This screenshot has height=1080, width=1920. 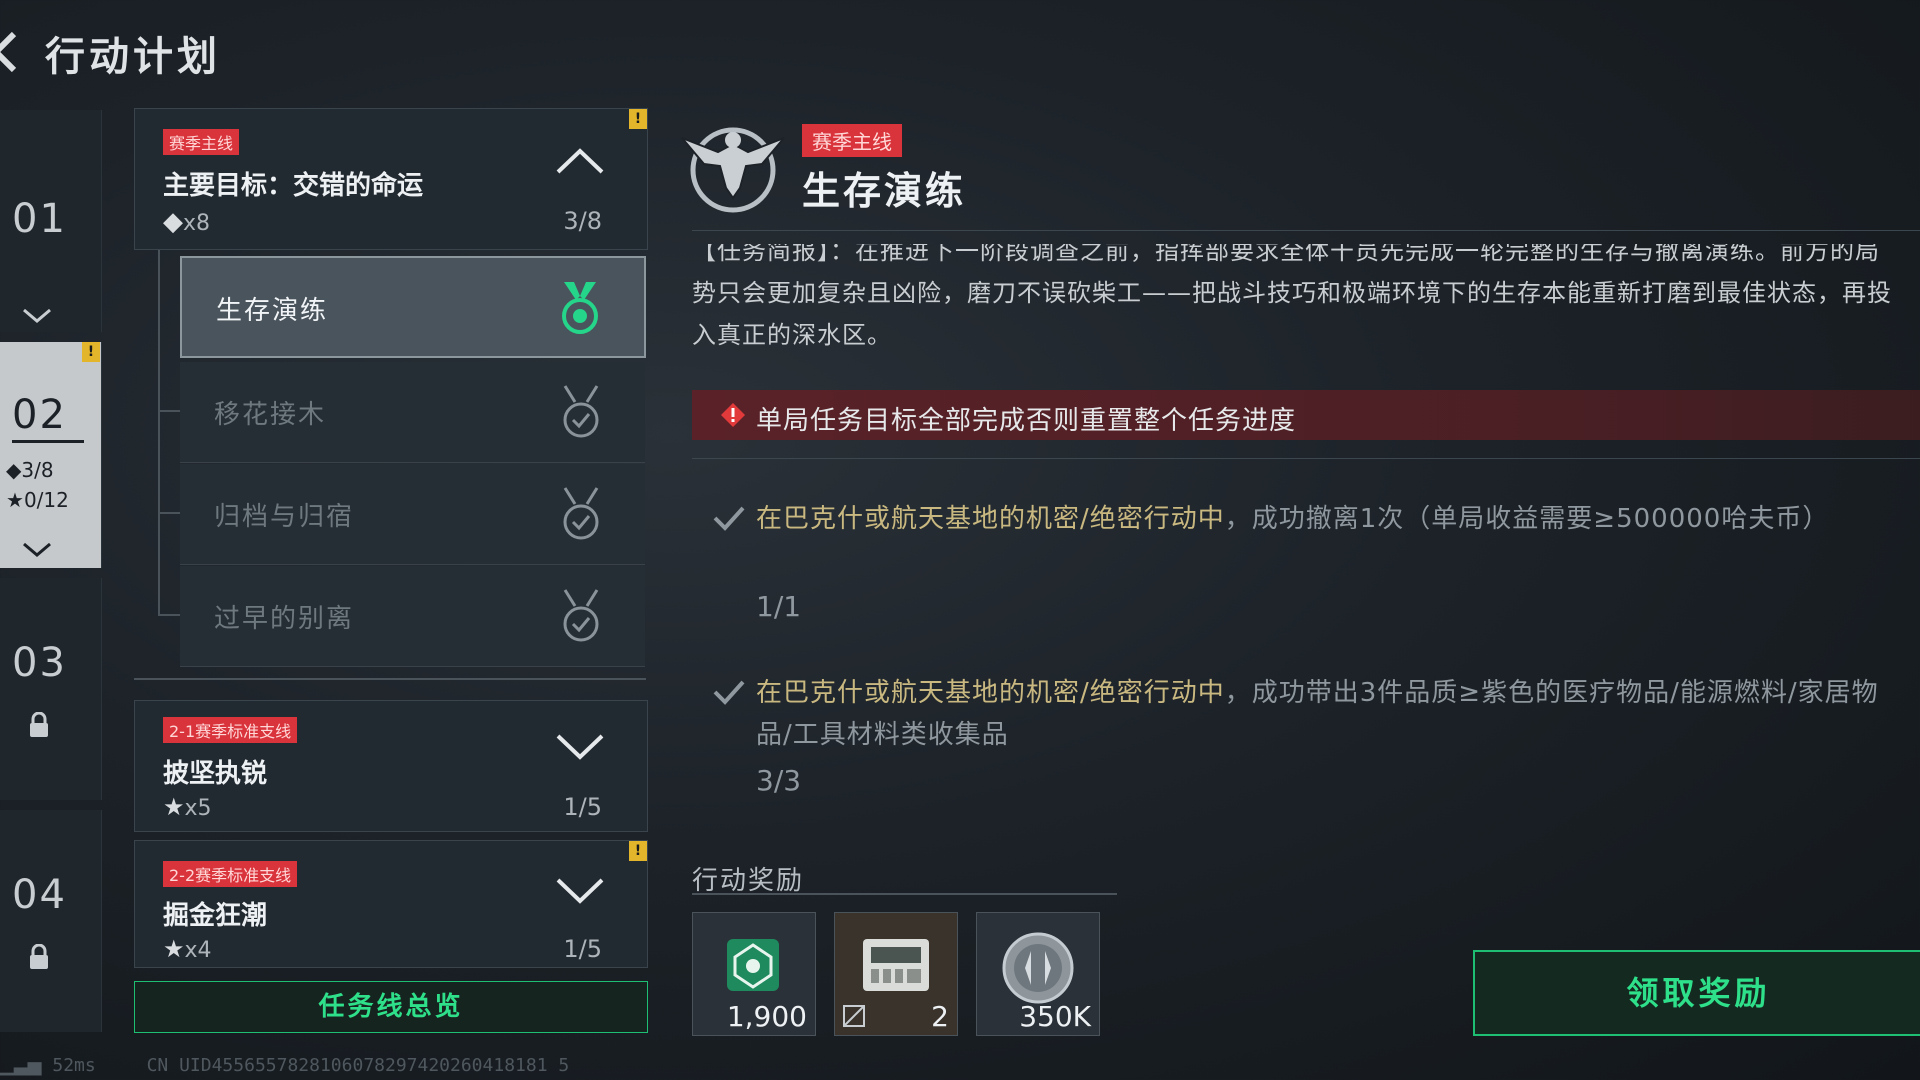 What do you see at coordinates (940, 1016) in the screenshot?
I see `reward-quantity: 2` at bounding box center [940, 1016].